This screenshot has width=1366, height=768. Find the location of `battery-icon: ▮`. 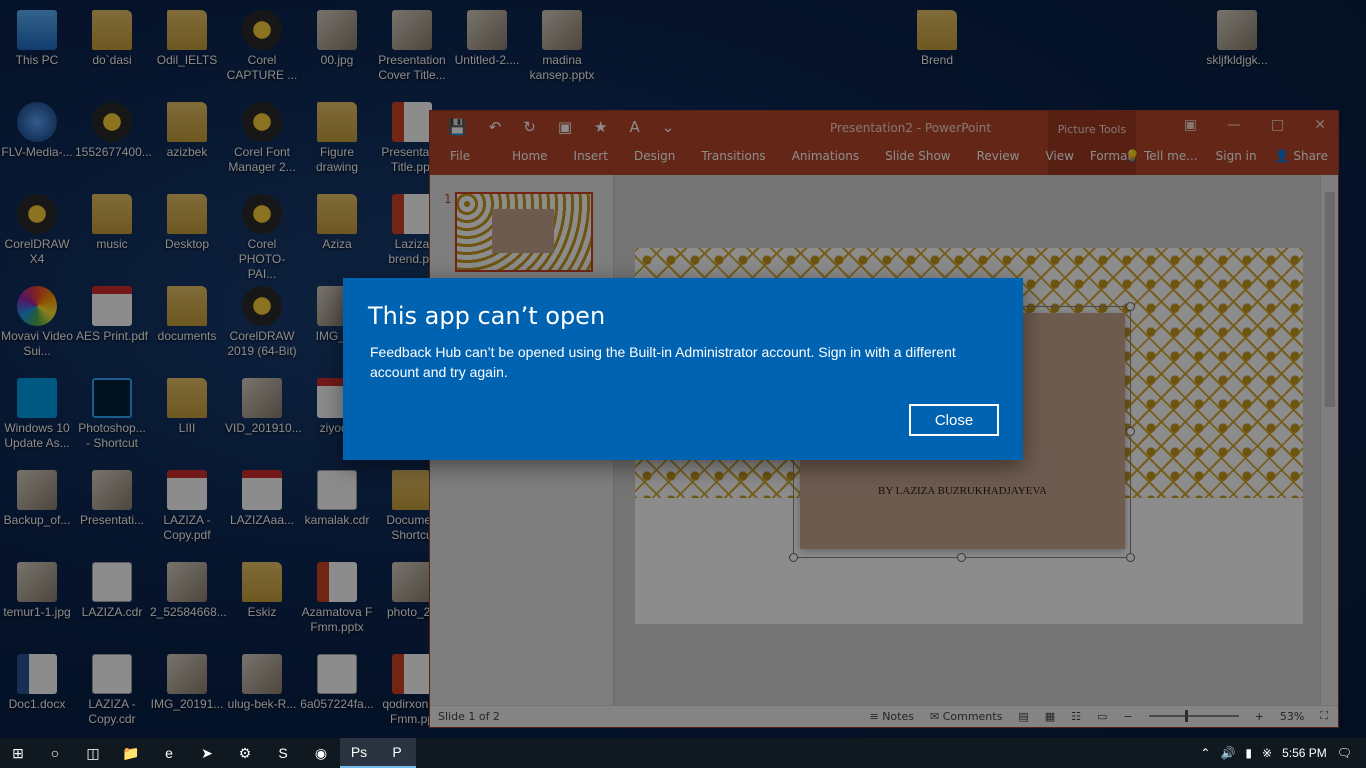

battery-icon: ▮ is located at coordinates (1248, 753).